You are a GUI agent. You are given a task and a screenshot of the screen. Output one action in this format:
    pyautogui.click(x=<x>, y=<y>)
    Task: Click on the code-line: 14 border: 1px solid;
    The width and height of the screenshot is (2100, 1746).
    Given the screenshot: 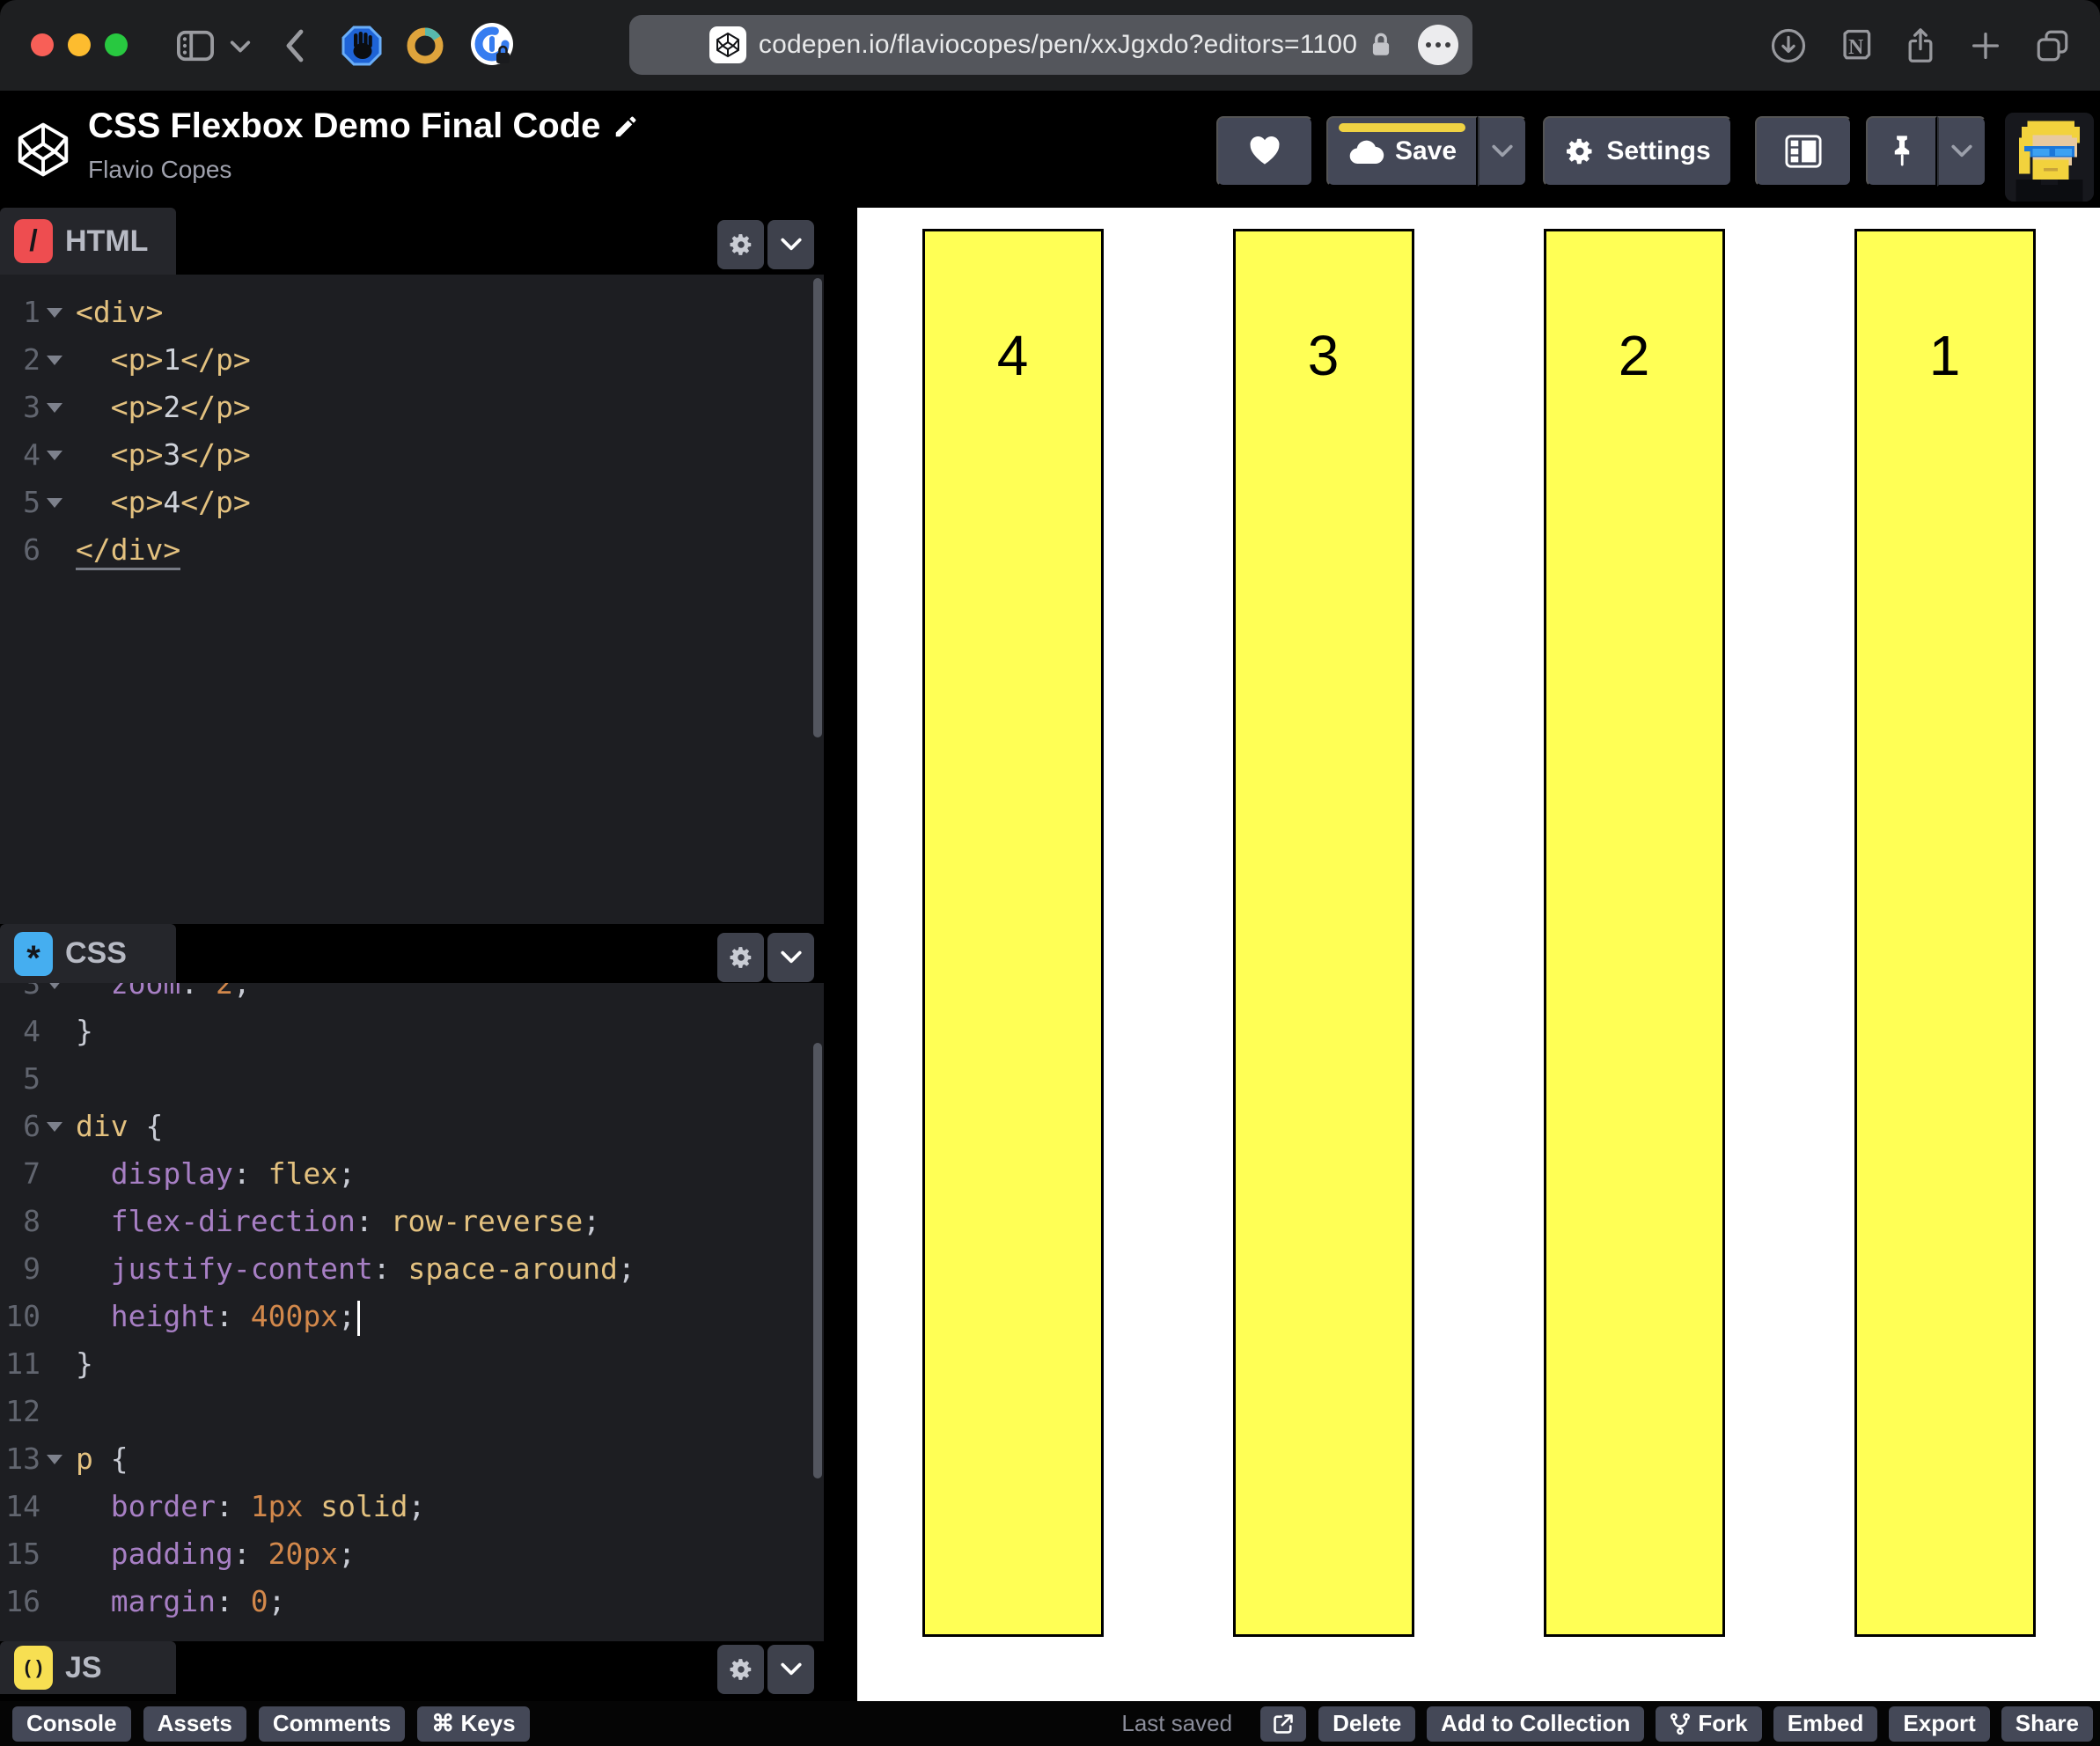 What is the action you would take?
    pyautogui.click(x=412, y=1506)
    